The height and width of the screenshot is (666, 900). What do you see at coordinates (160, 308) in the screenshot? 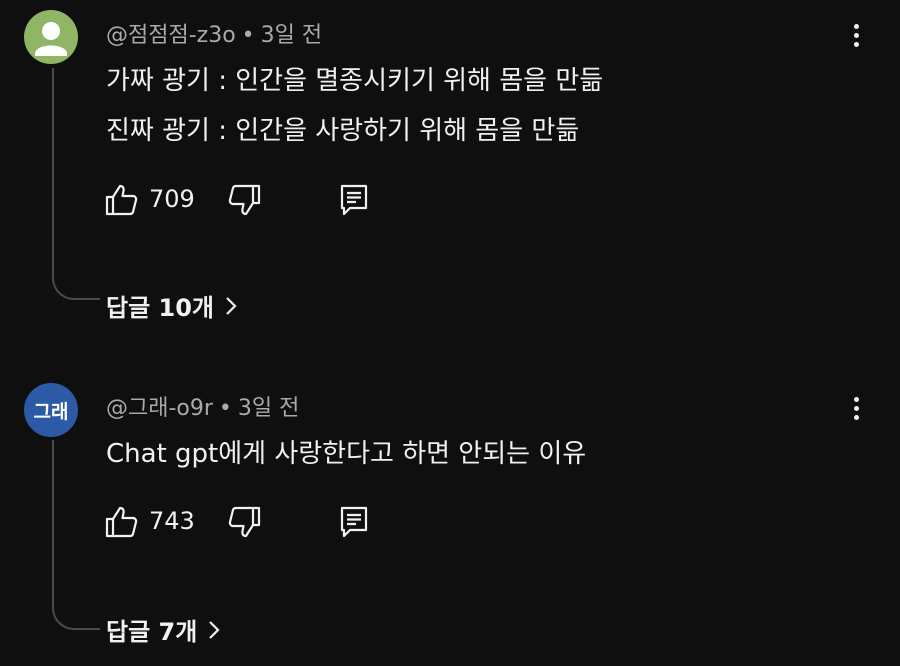
I see `replies-label: 답글 10개` at bounding box center [160, 308].